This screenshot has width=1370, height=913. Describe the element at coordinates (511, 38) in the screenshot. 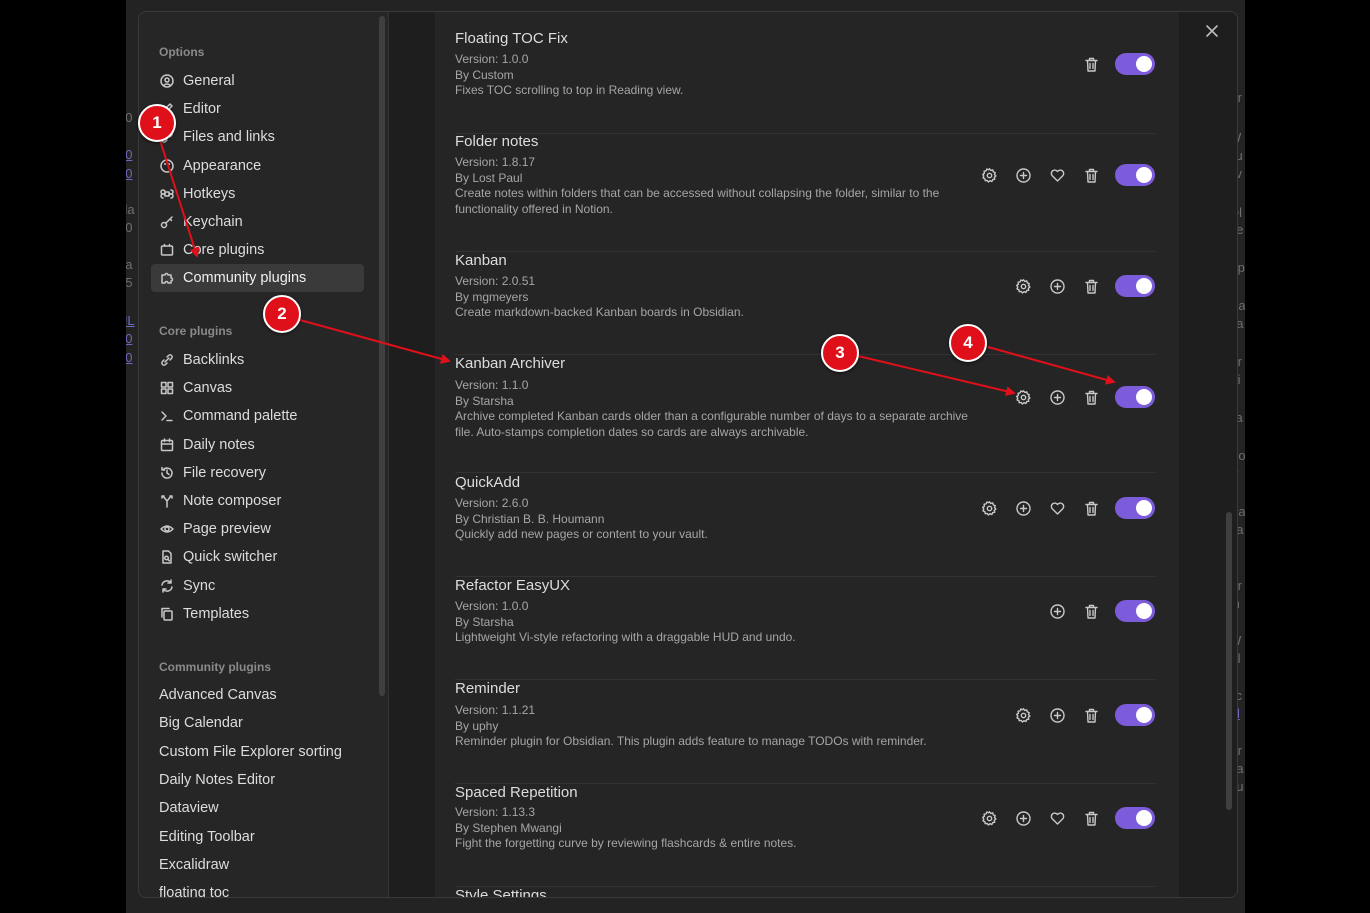

I see `plugin-name: Floating TOC Fix` at that location.